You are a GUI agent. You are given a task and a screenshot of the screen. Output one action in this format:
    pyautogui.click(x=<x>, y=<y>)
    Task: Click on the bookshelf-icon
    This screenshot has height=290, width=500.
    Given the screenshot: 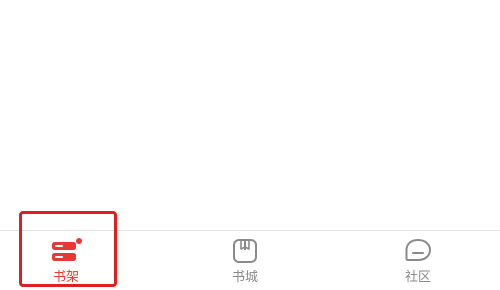 What is the action you would take?
    pyautogui.click(x=67, y=249)
    